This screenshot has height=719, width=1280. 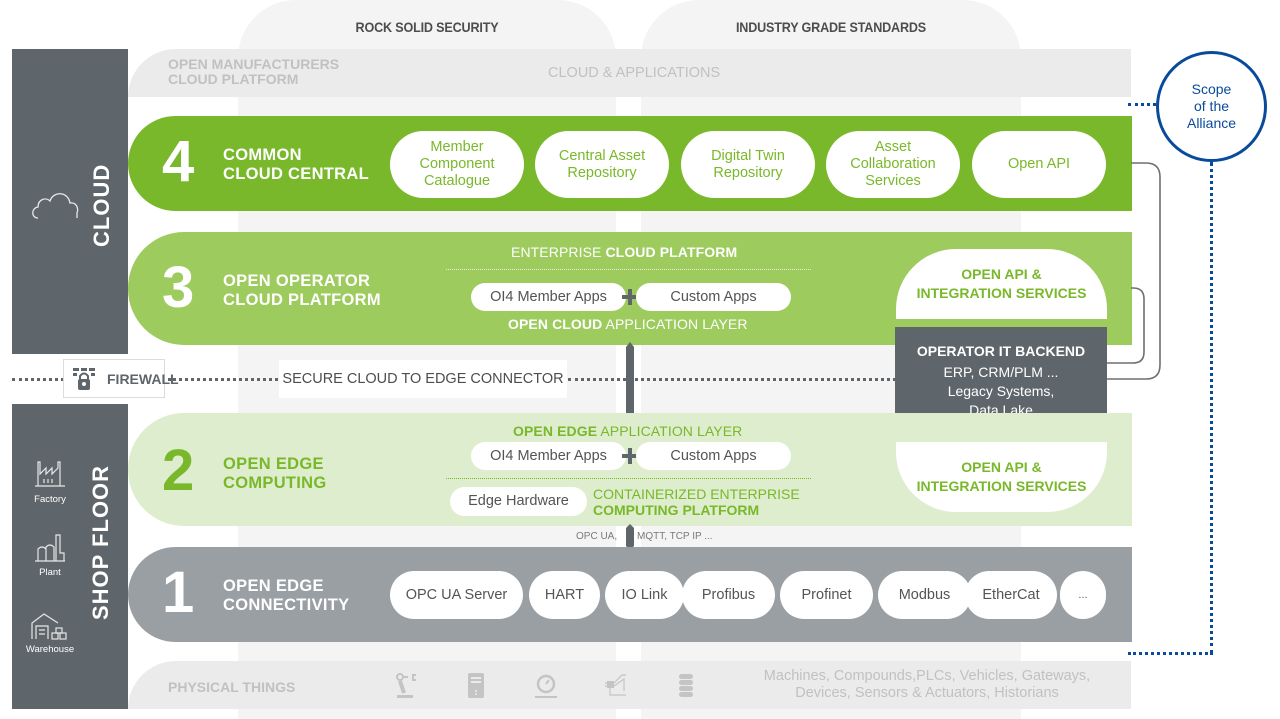 What do you see at coordinates (50, 499) in the screenshot?
I see `factory-label: Factory` at bounding box center [50, 499].